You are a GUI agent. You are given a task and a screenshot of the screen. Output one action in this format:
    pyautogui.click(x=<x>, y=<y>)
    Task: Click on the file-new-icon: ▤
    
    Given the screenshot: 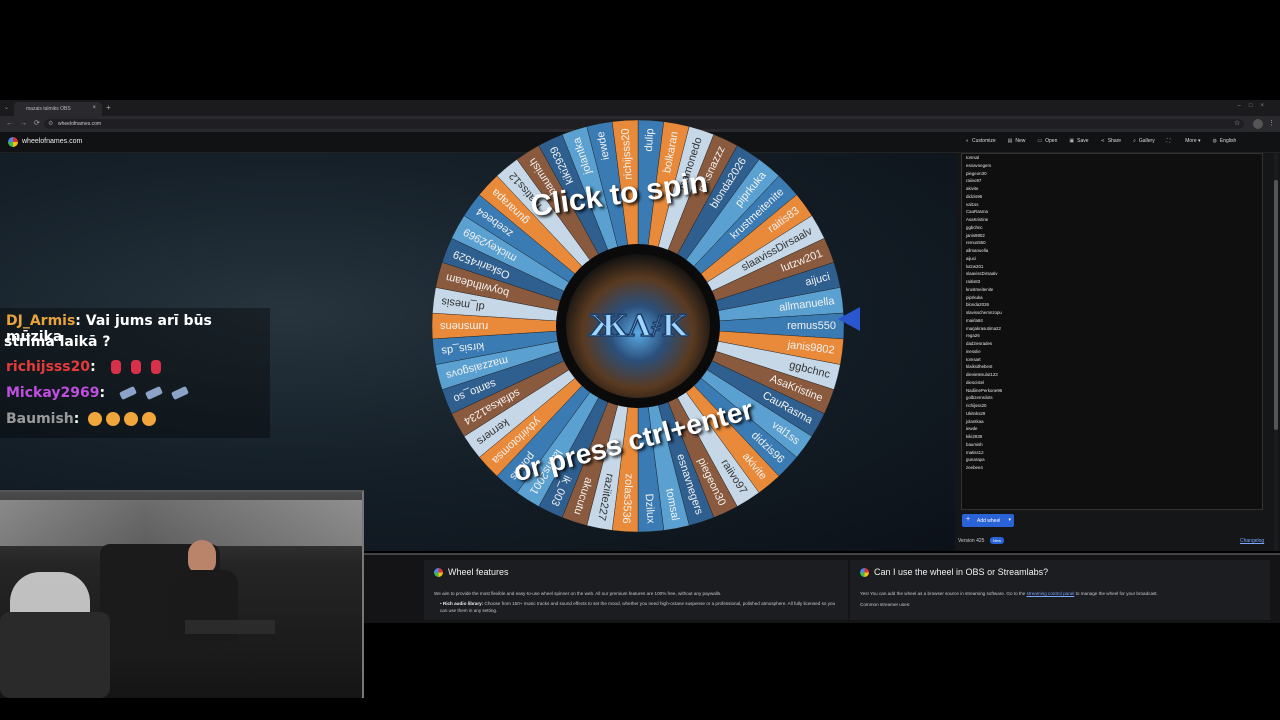 What is the action you would take?
    pyautogui.click(x=1010, y=141)
    